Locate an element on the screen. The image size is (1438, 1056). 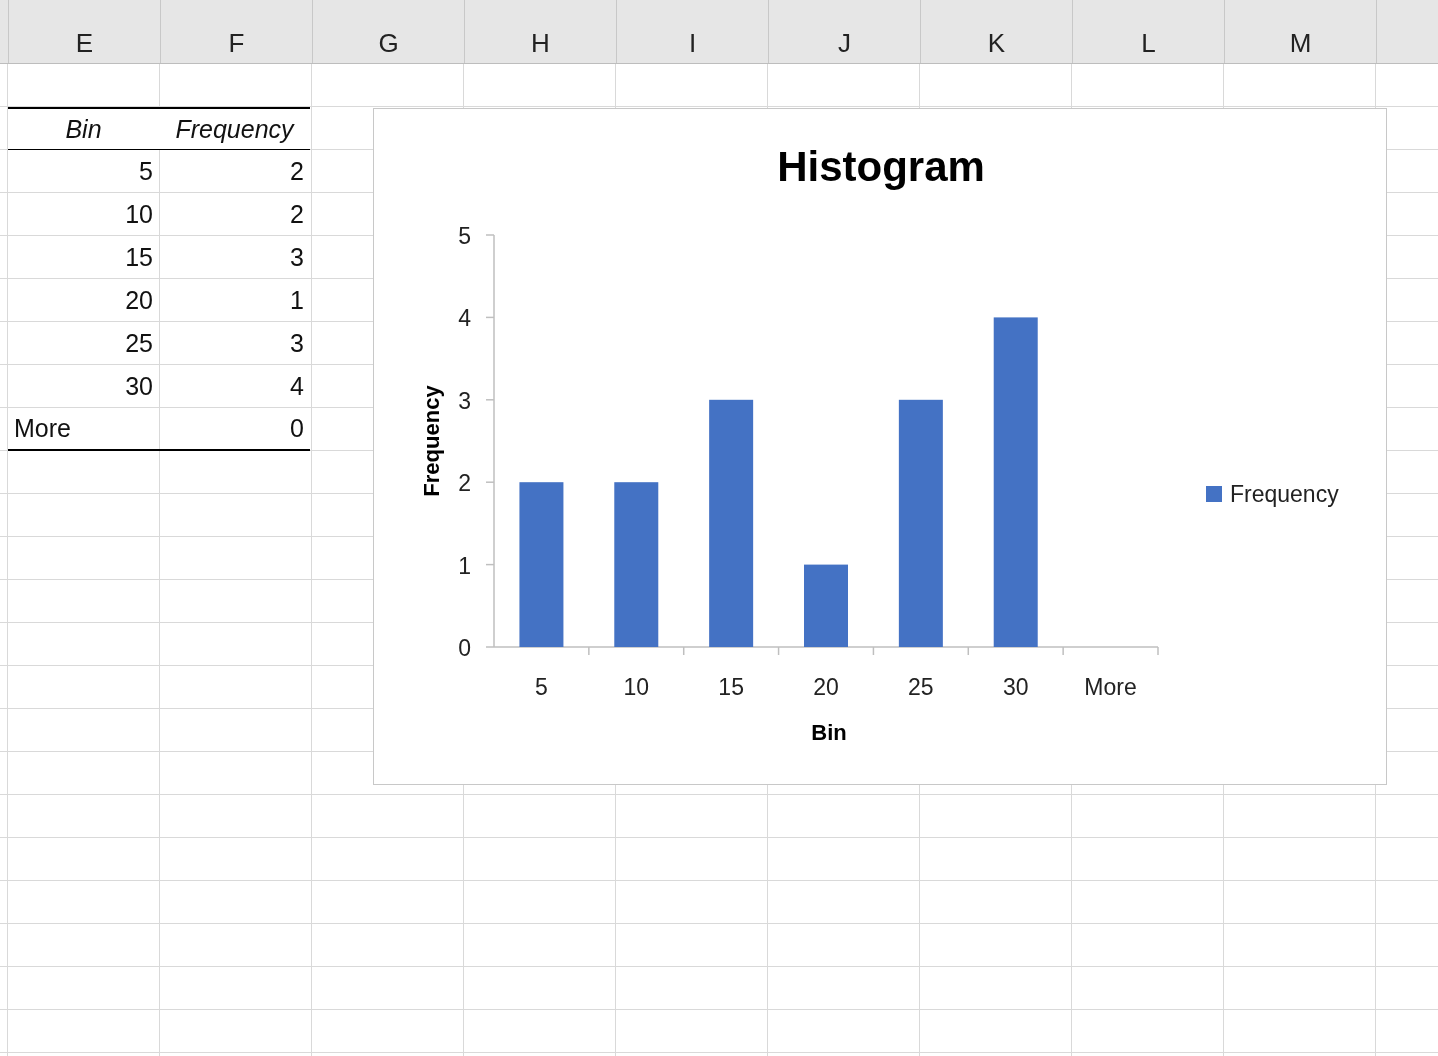
table-cell-text: 15 is located at coordinates (139, 257).